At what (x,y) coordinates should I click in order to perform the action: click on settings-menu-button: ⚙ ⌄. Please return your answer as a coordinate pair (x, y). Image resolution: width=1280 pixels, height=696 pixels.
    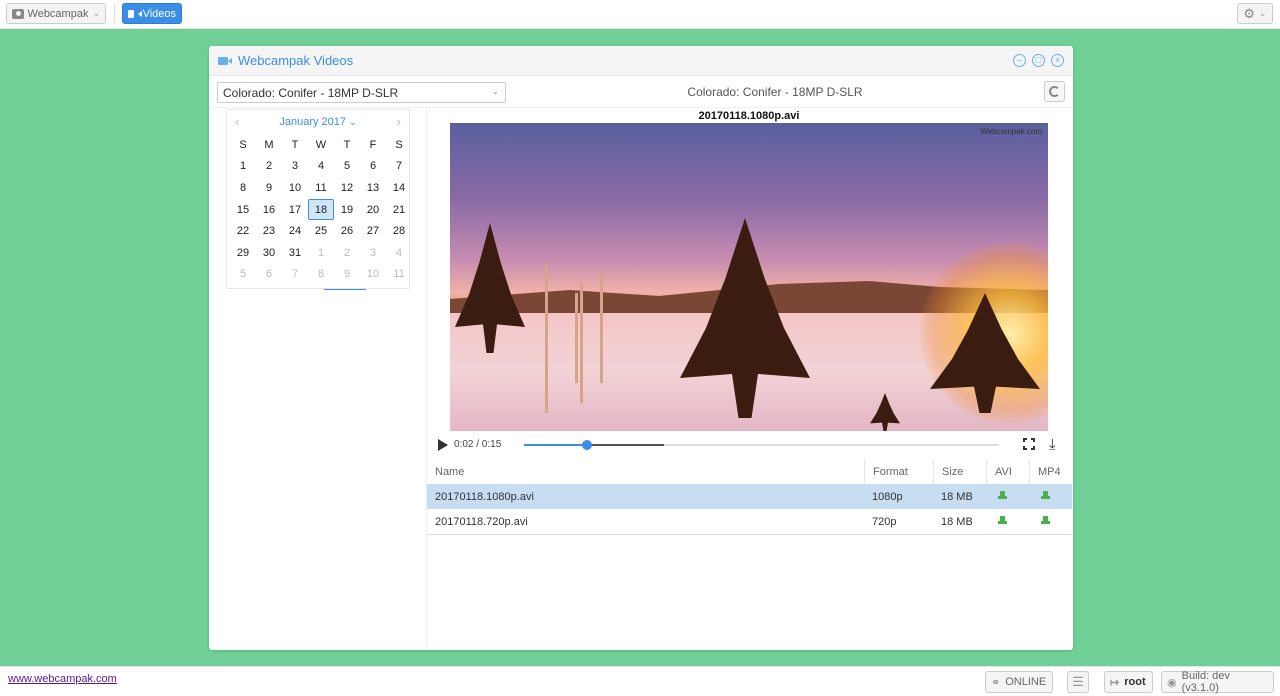
    Looking at the image, I should click on (1255, 13).